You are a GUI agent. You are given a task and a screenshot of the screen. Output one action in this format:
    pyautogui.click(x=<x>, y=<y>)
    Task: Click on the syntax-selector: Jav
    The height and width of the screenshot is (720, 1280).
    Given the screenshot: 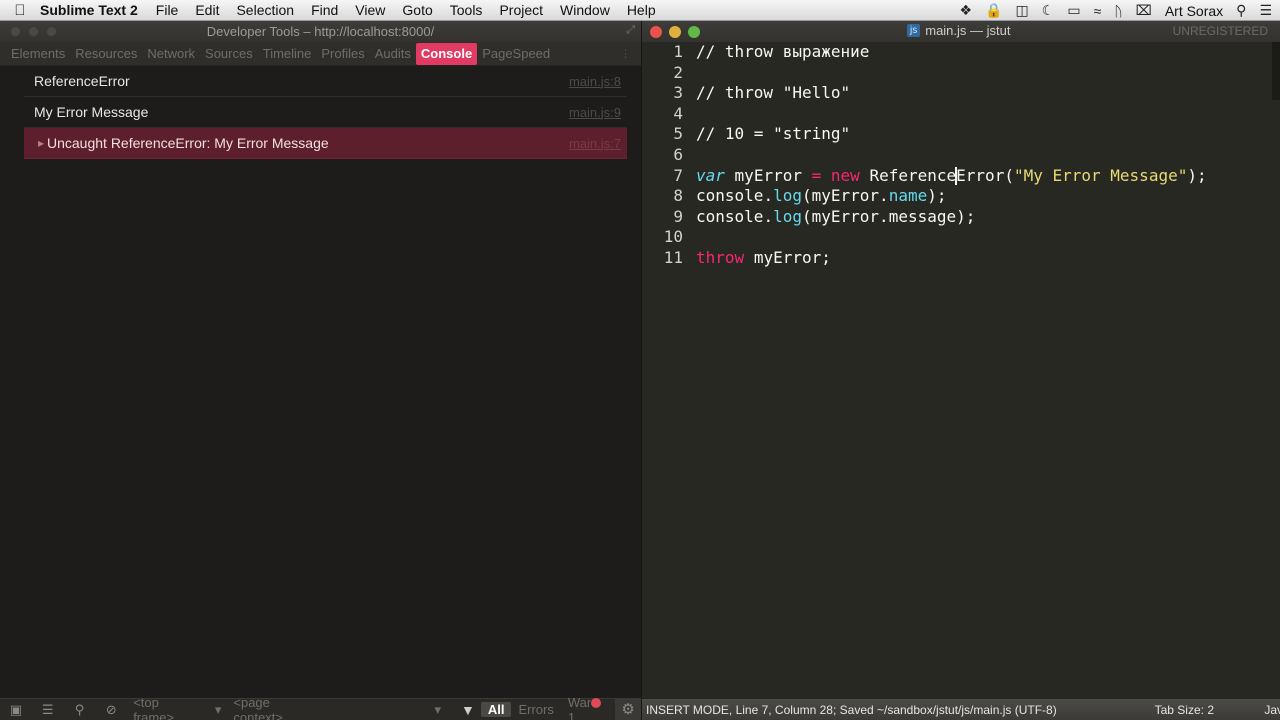 What is the action you would take?
    pyautogui.click(x=1272, y=710)
    